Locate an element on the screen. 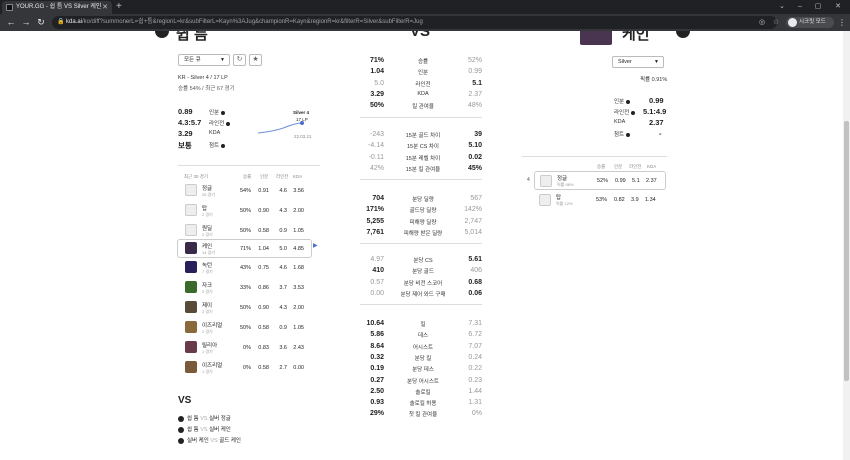 The height and width of the screenshot is (460, 850). r-stat-cheat-label: 첨트 is located at coordinates (622, 134).